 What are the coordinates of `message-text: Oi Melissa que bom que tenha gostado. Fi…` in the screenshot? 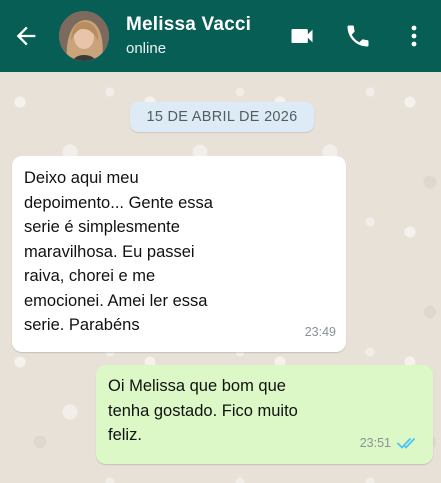 It's located at (203, 410).